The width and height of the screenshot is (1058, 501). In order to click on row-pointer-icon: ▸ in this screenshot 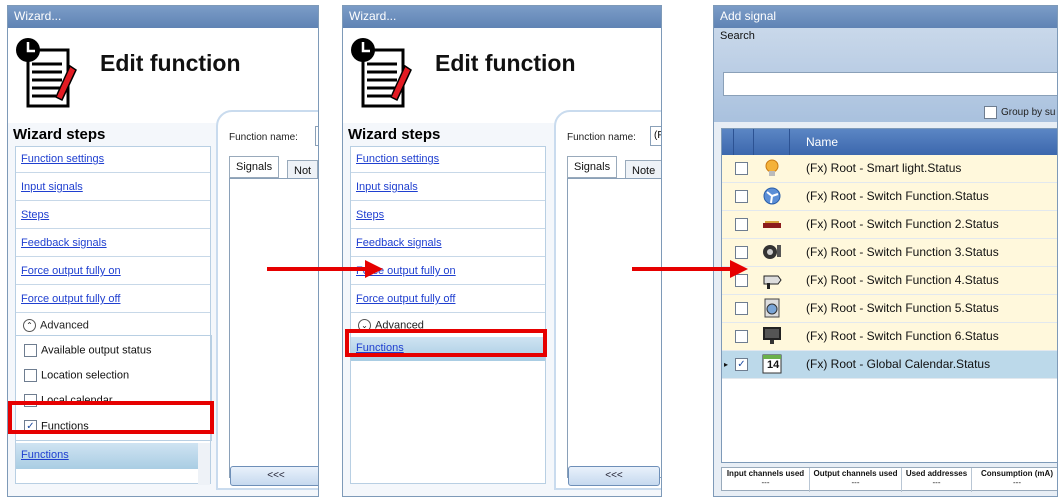, I will do `click(726, 364)`.